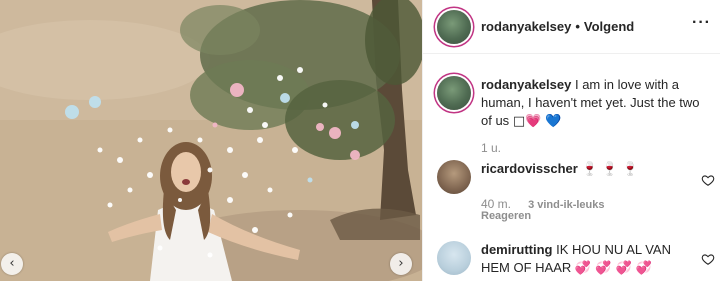 Image resolution: width=720 pixels, height=281 pixels. I want to click on caption-emoji: □💗 💙, so click(537, 121).